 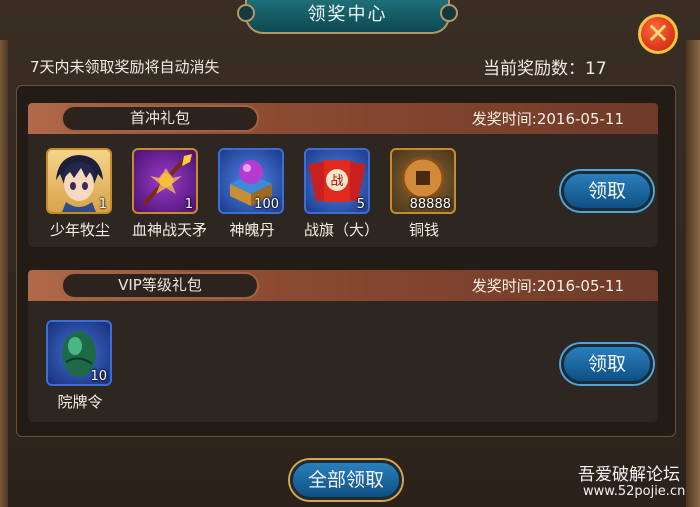 I want to click on hero-portrait-icon: 1, so click(x=79, y=181).